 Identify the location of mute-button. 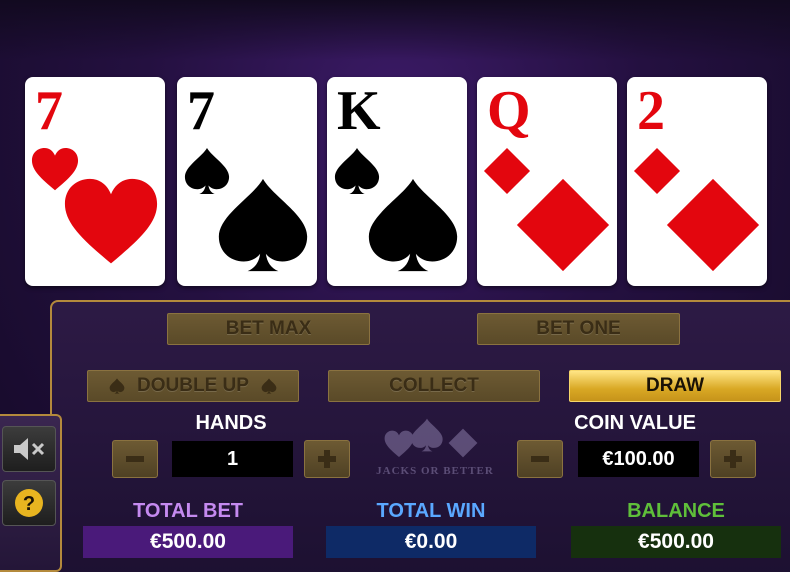
(29, 449).